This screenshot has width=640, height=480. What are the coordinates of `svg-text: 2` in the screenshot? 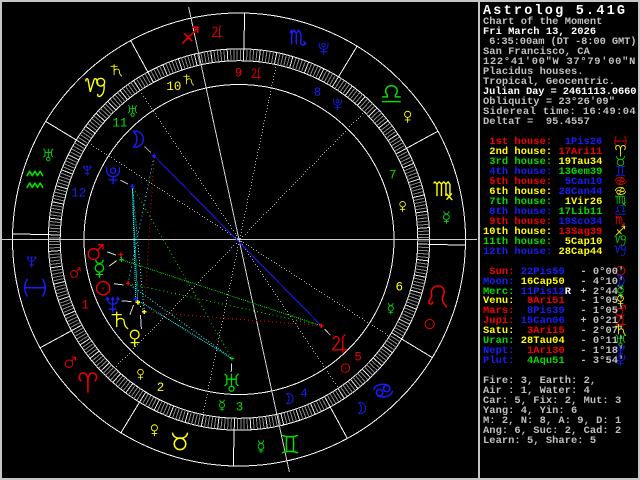 It's located at (161, 388).